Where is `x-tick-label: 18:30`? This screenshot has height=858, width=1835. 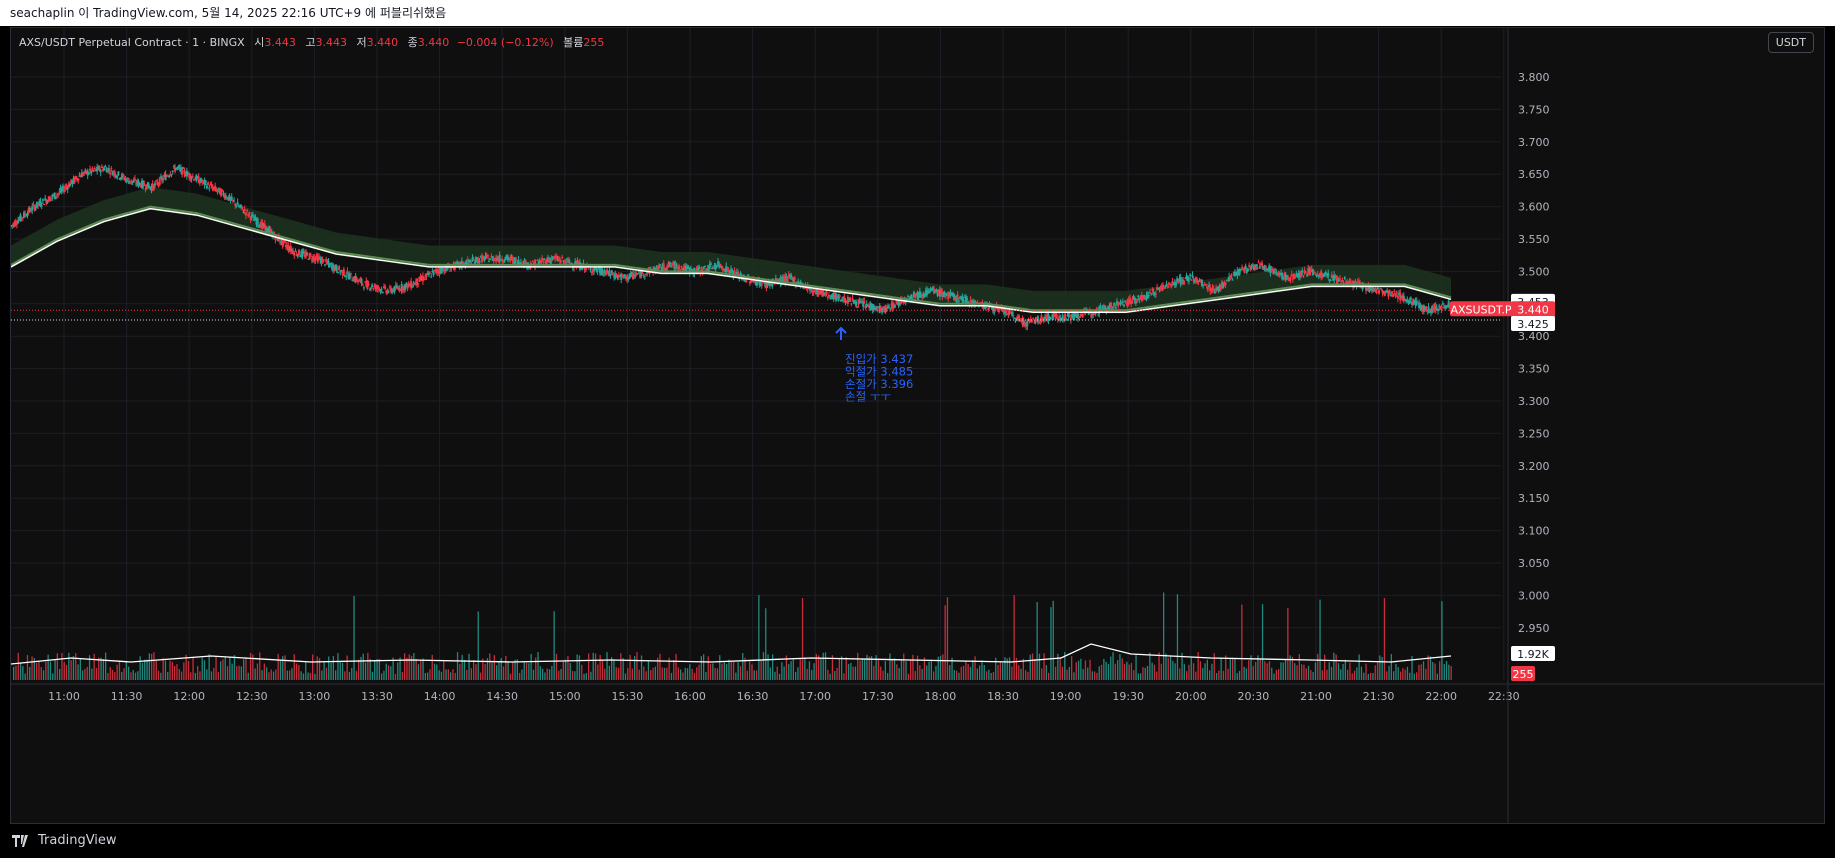 x-tick-label: 18:30 is located at coordinates (1003, 696).